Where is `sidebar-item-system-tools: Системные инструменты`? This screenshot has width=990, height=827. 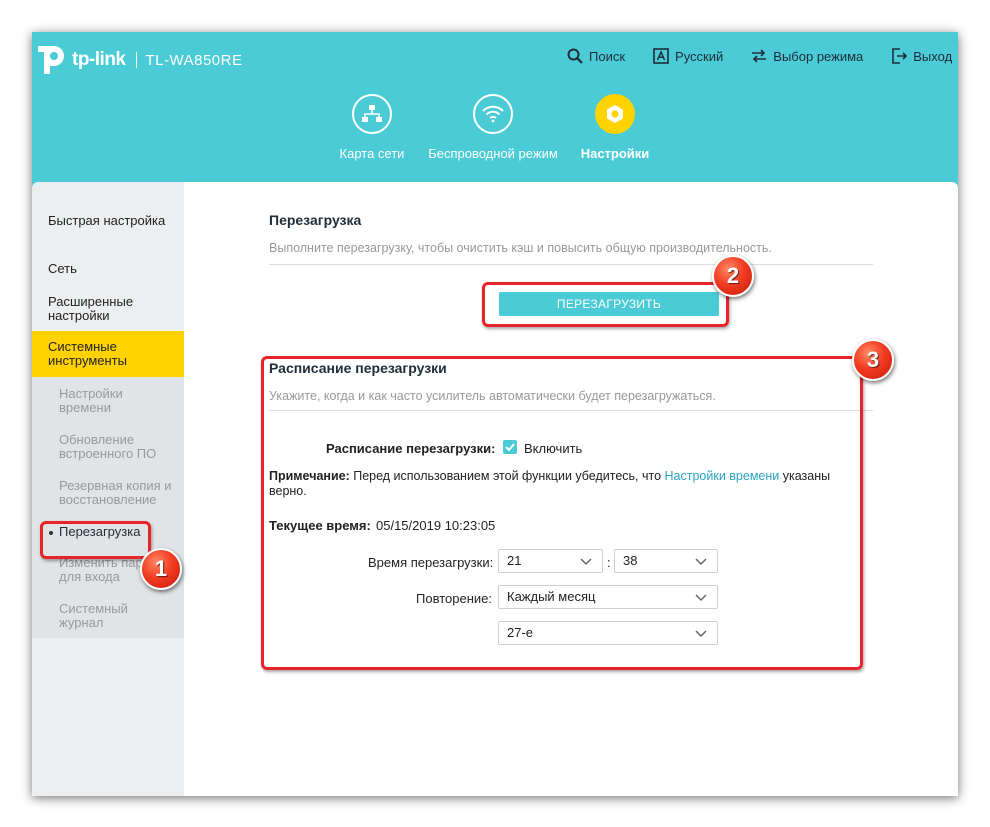
sidebar-item-system-tools: Системные инструменты is located at coordinates (108, 354).